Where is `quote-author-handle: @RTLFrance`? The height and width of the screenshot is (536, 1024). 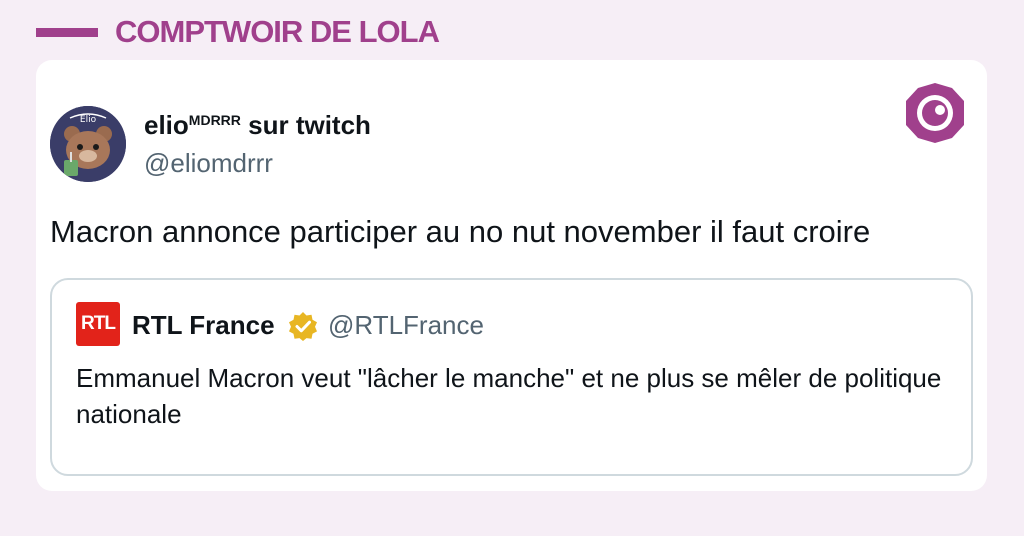
quote-author-handle: @RTLFrance is located at coordinates (406, 325).